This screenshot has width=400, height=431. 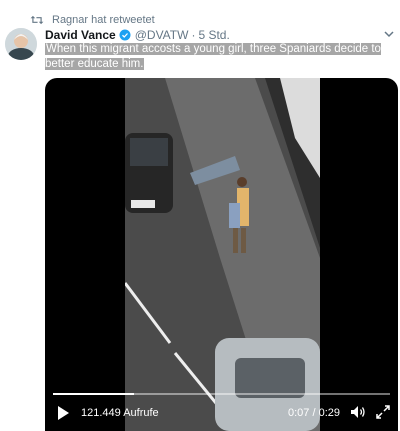 I want to click on retweet-label: Ragnar hat retweetet, so click(x=103, y=20).